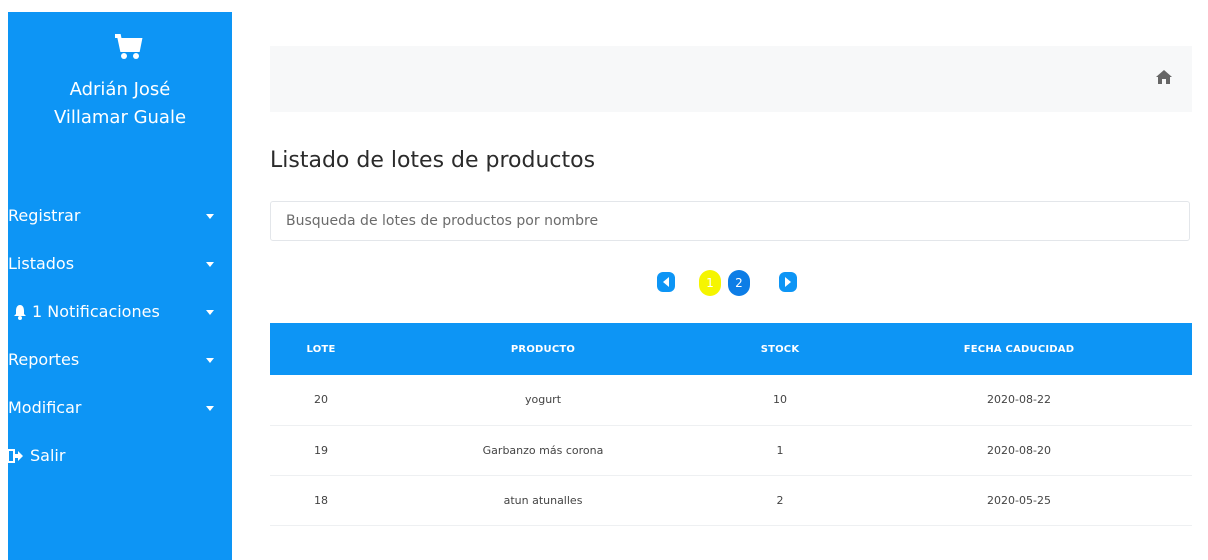  What do you see at coordinates (120, 104) in the screenshot?
I see `user-name: Adrián José Villamar Guale` at bounding box center [120, 104].